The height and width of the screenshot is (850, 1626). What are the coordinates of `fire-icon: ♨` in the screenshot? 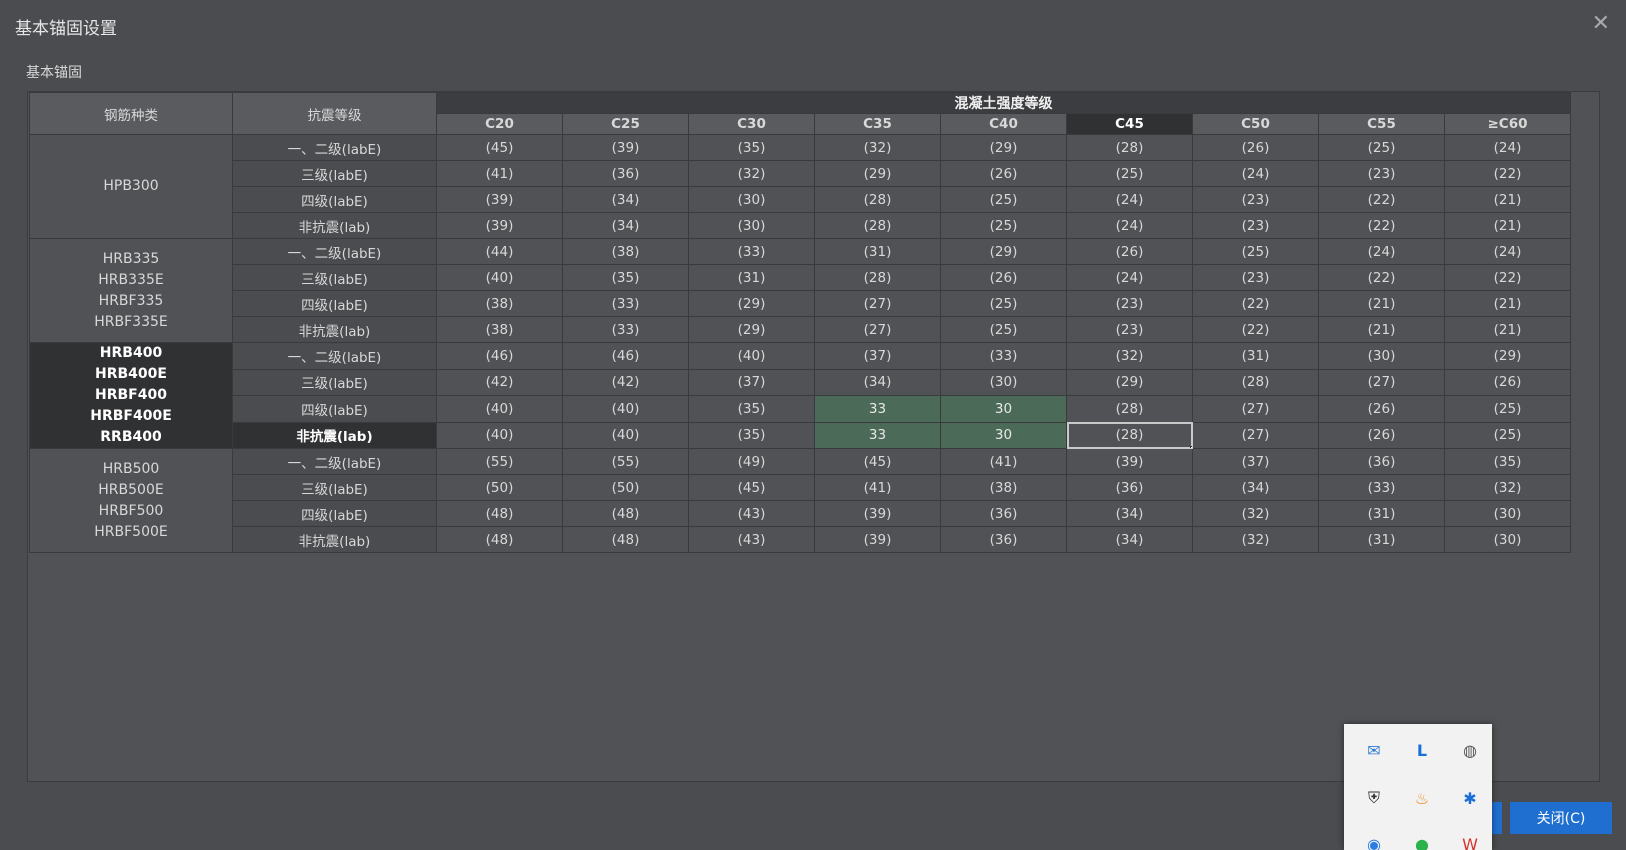 It's located at (1422, 798).